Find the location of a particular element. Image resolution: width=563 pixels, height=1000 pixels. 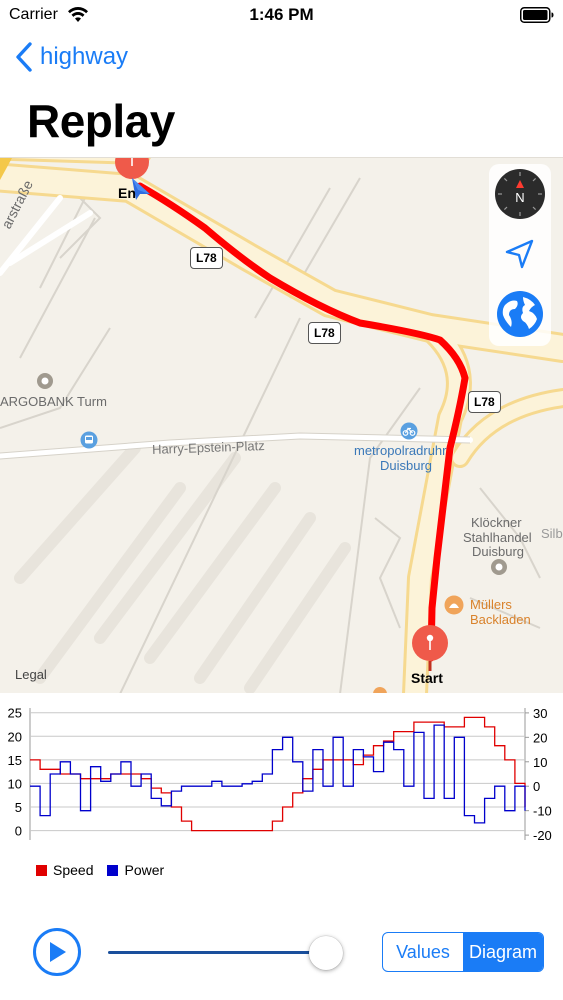

back-button-label: highway is located at coordinates (84, 56).